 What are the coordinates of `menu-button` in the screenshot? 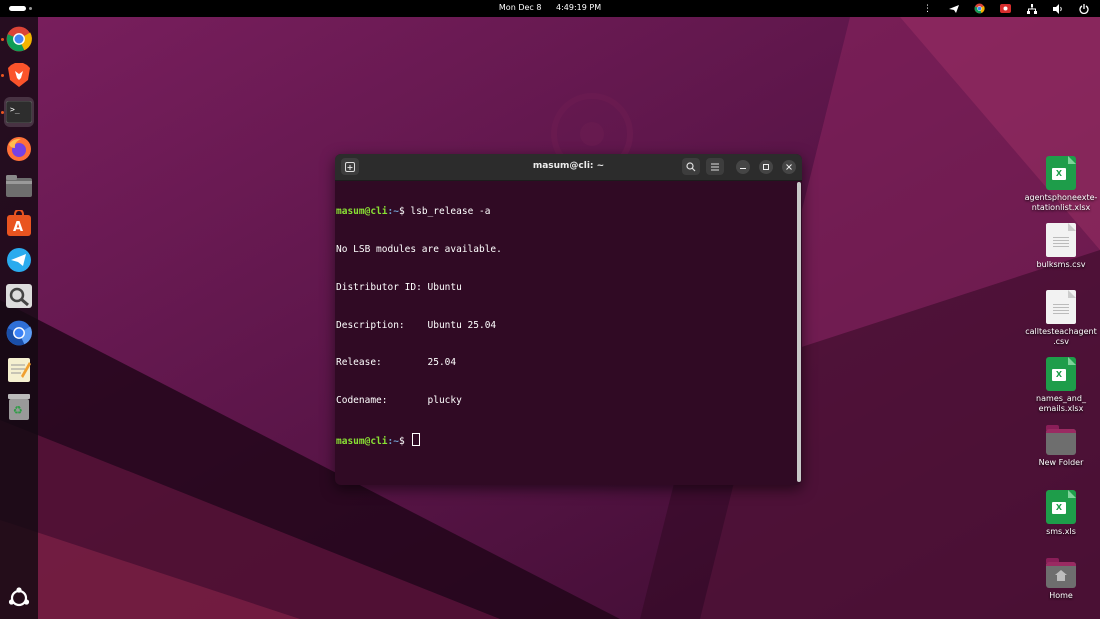 It's located at (715, 166).